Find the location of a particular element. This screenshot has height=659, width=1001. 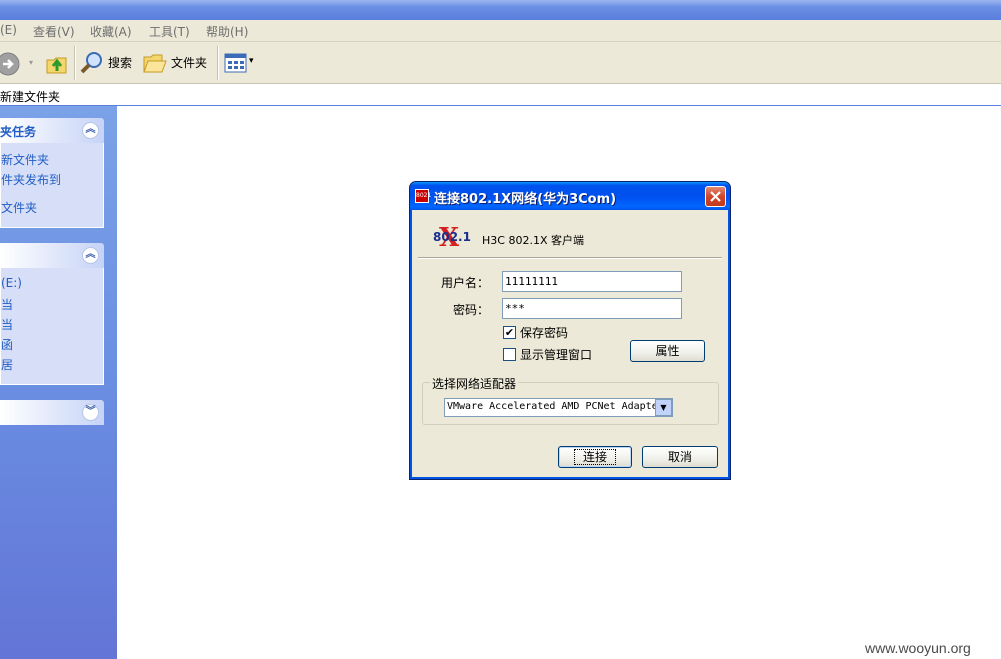

properties-button: 属性 is located at coordinates (667, 351).